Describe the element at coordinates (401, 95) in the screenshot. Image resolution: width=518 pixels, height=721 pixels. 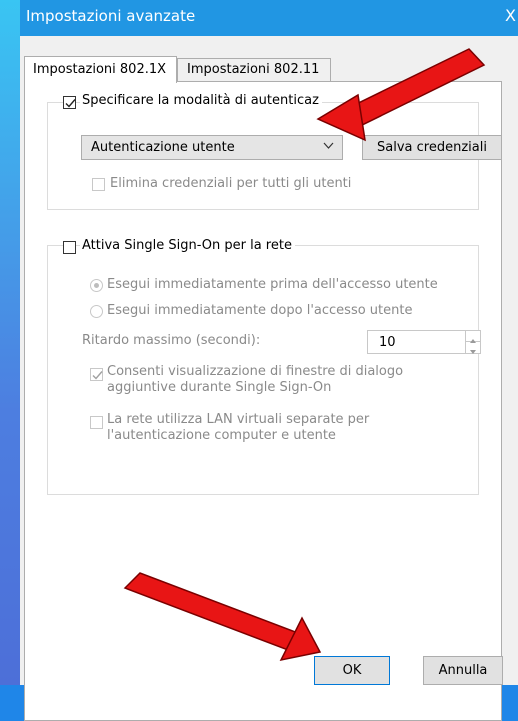
I see `red-arrow-top` at that location.